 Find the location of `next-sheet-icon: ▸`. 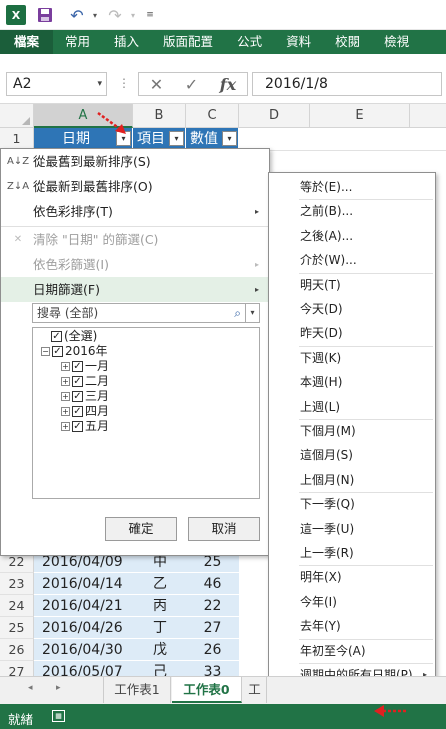

next-sheet-icon: ▸ is located at coordinates (58, 688).